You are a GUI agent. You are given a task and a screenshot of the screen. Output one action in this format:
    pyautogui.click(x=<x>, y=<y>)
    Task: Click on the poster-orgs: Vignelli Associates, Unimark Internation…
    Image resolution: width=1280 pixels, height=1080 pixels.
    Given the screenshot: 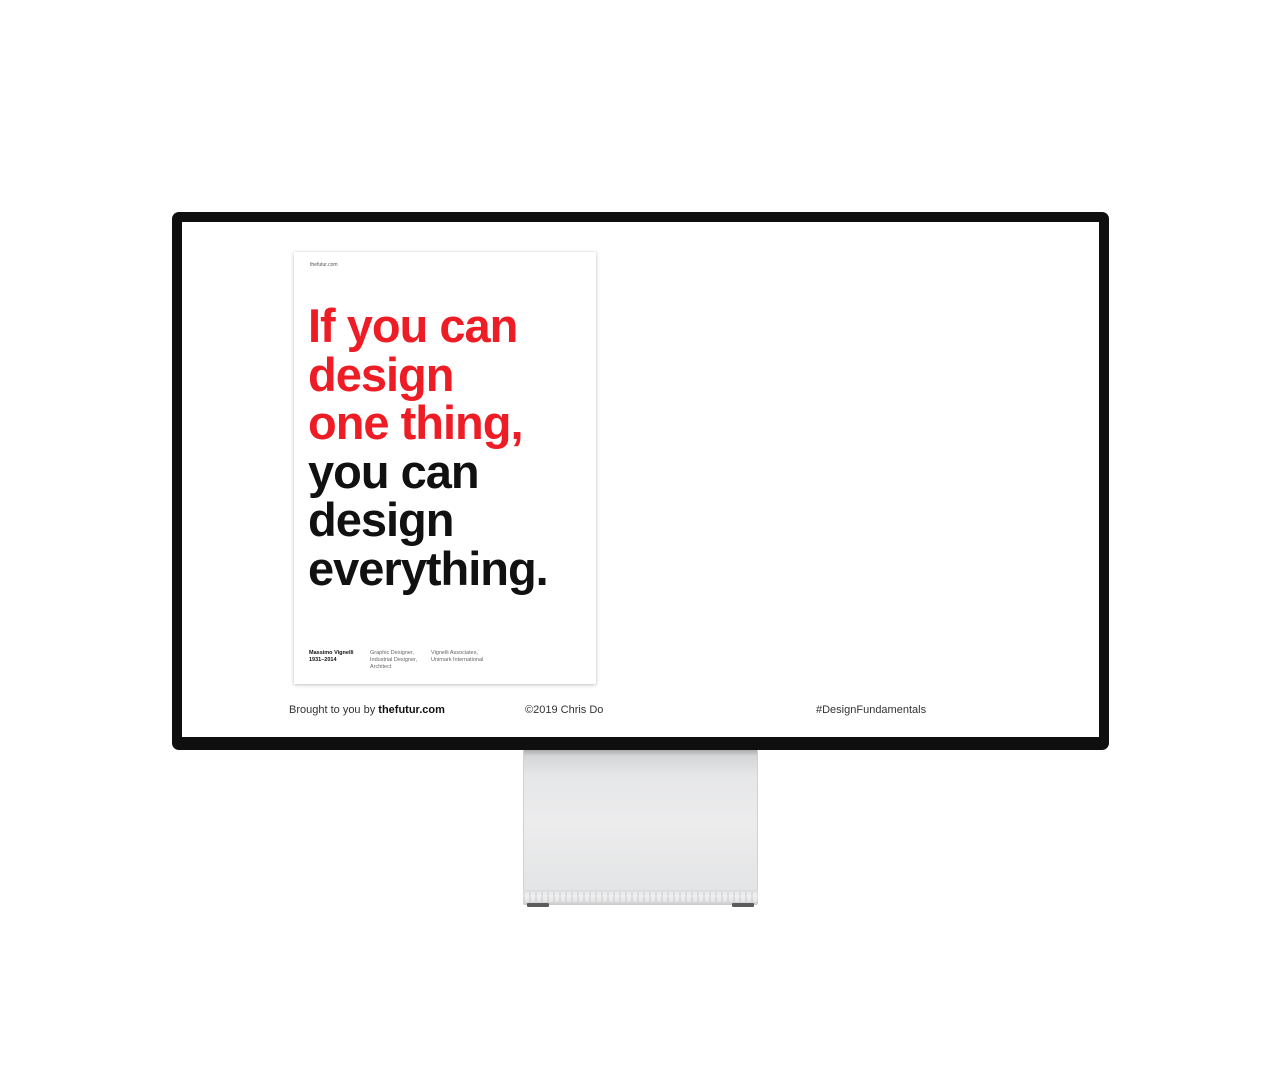 What is the action you would take?
    pyautogui.click(x=457, y=657)
    